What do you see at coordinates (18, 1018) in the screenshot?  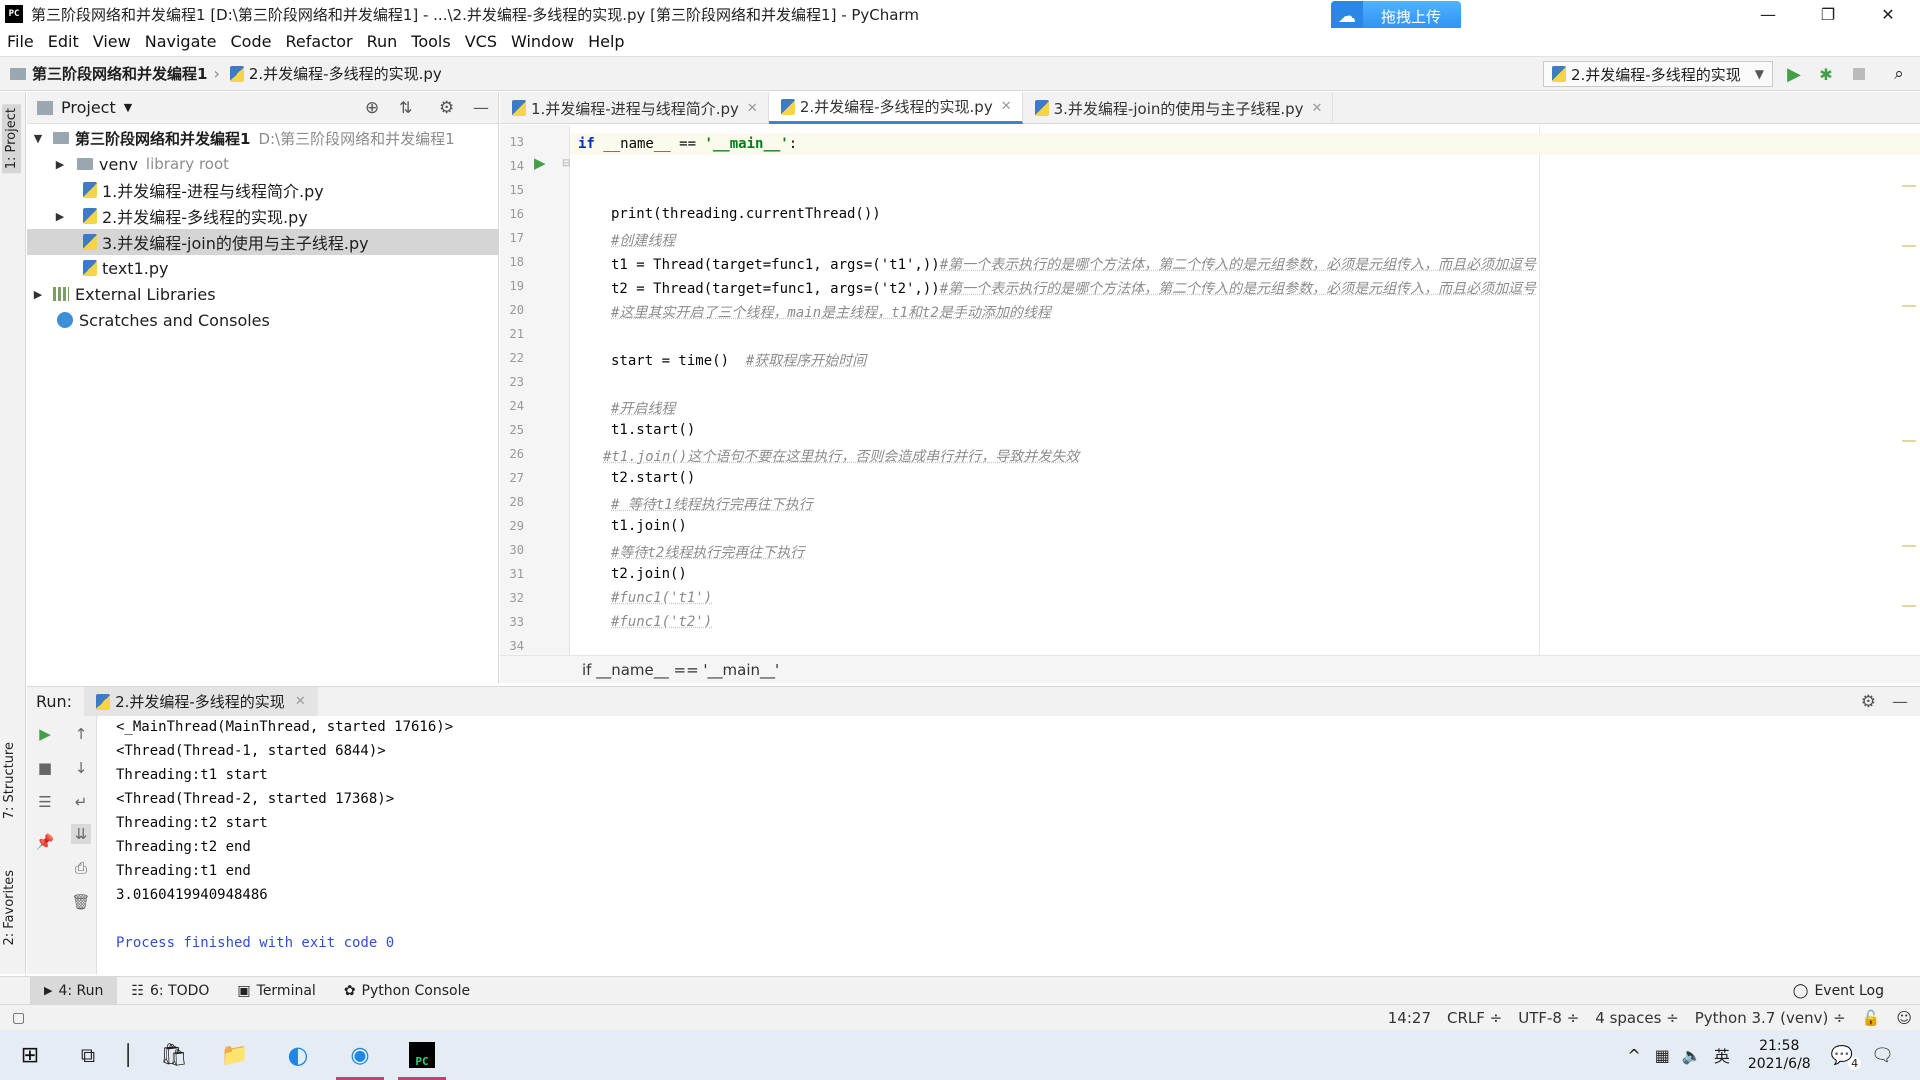 I see `layout-toggle-icon: ▢` at bounding box center [18, 1018].